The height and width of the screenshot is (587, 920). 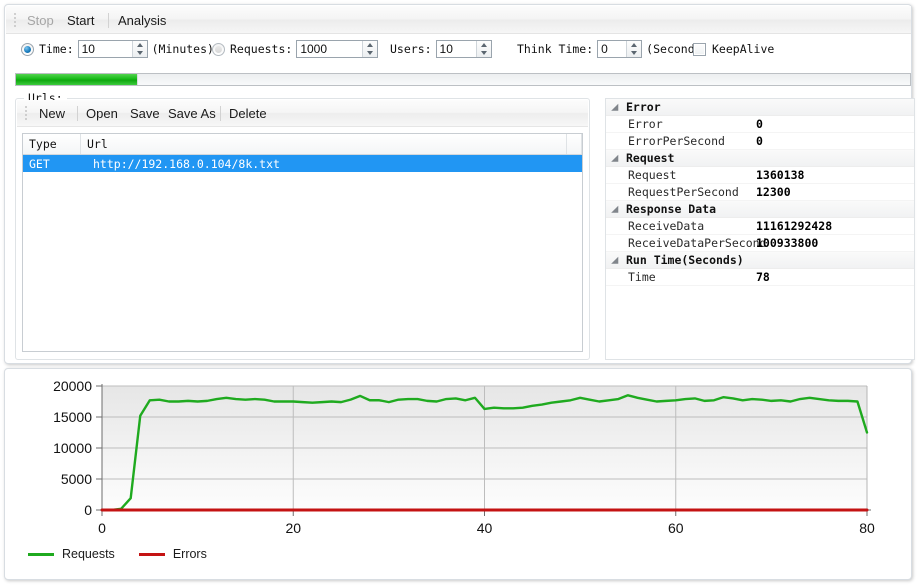 What do you see at coordinates (261, 49) in the screenshot?
I see `requests-label: Requests:` at bounding box center [261, 49].